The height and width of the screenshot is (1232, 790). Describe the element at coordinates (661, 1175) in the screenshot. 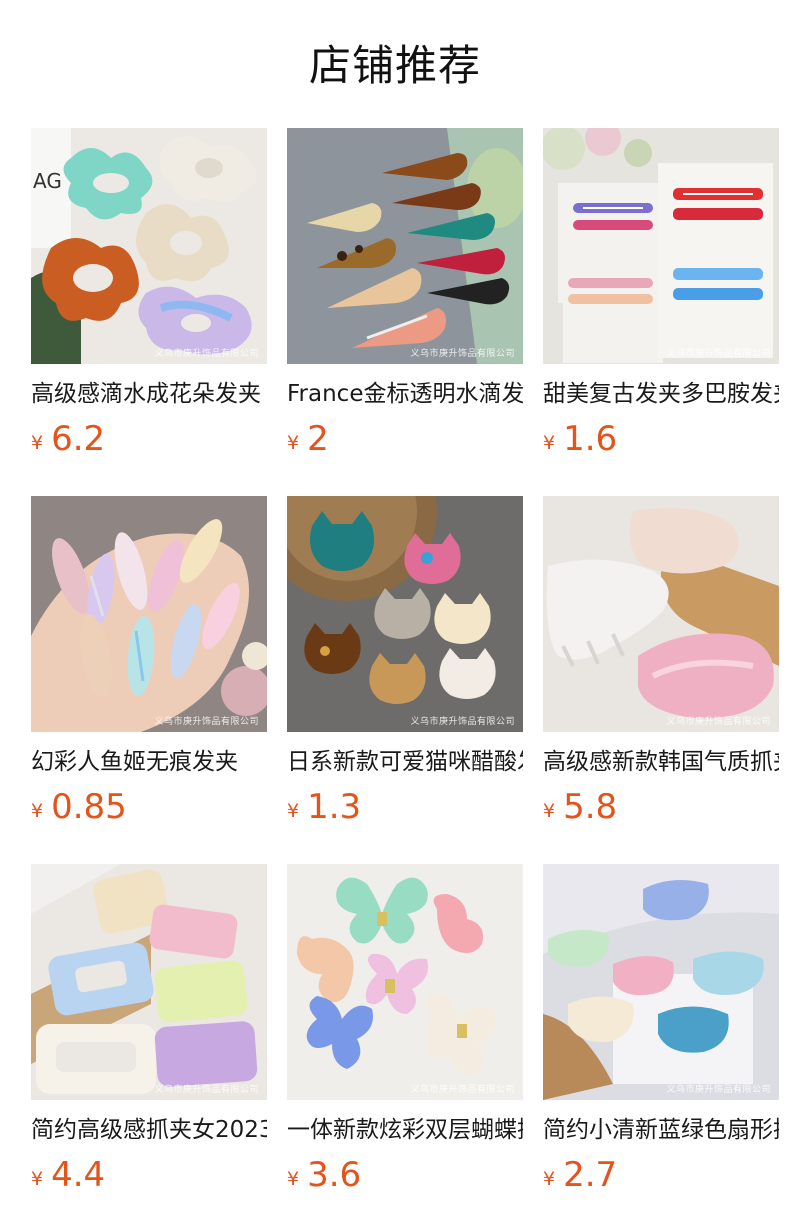

I see `product-price: ¥2.7` at that location.